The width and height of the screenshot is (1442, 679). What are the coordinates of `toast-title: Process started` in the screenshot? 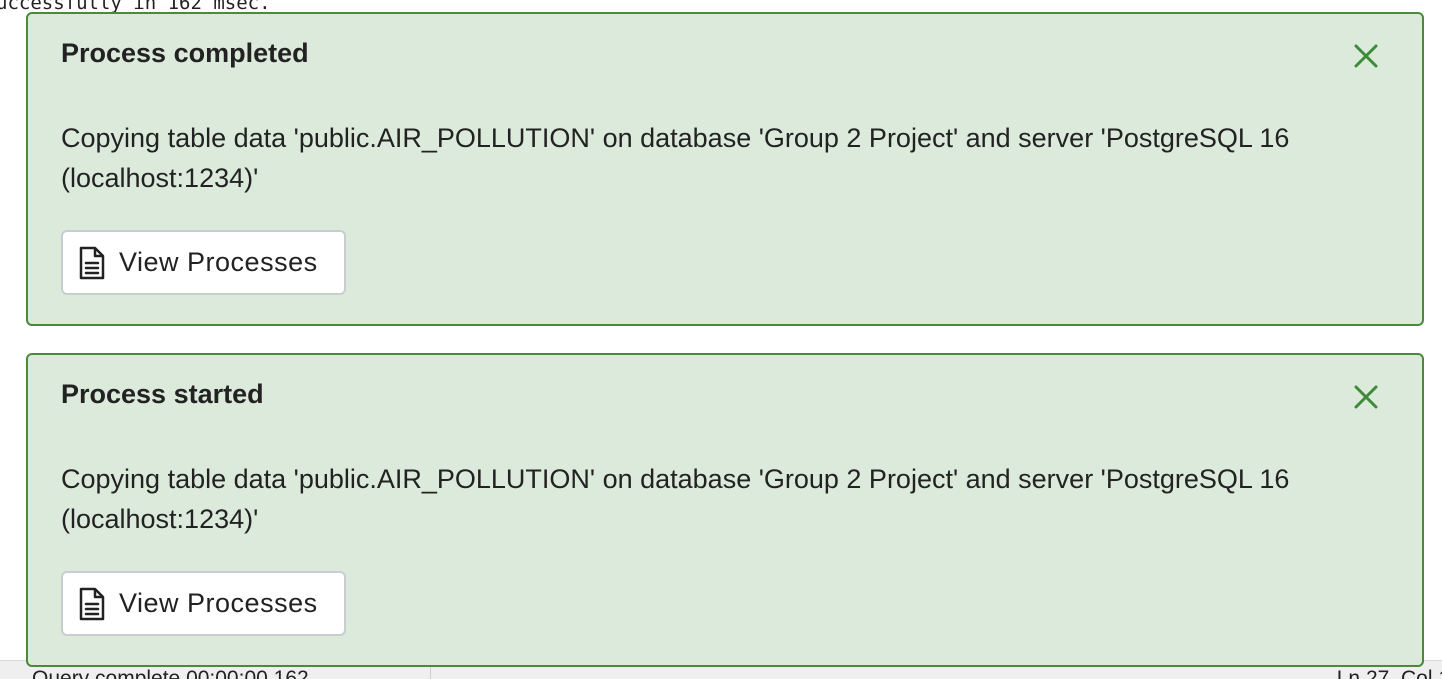 It's located at (162, 394).